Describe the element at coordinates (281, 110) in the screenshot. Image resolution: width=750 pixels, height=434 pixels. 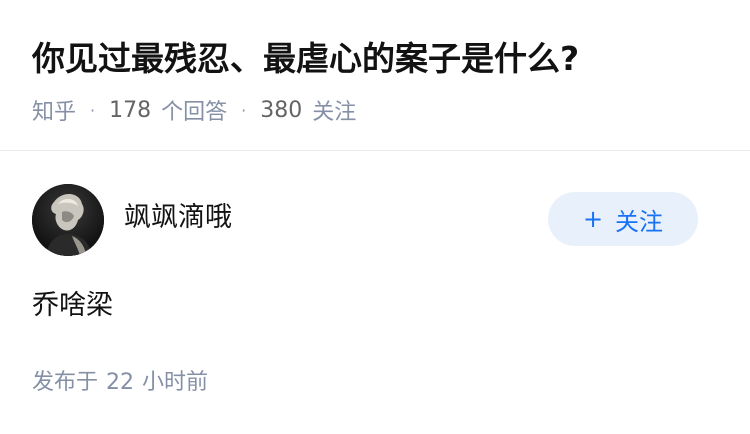
I see `follower-count: 380` at that location.